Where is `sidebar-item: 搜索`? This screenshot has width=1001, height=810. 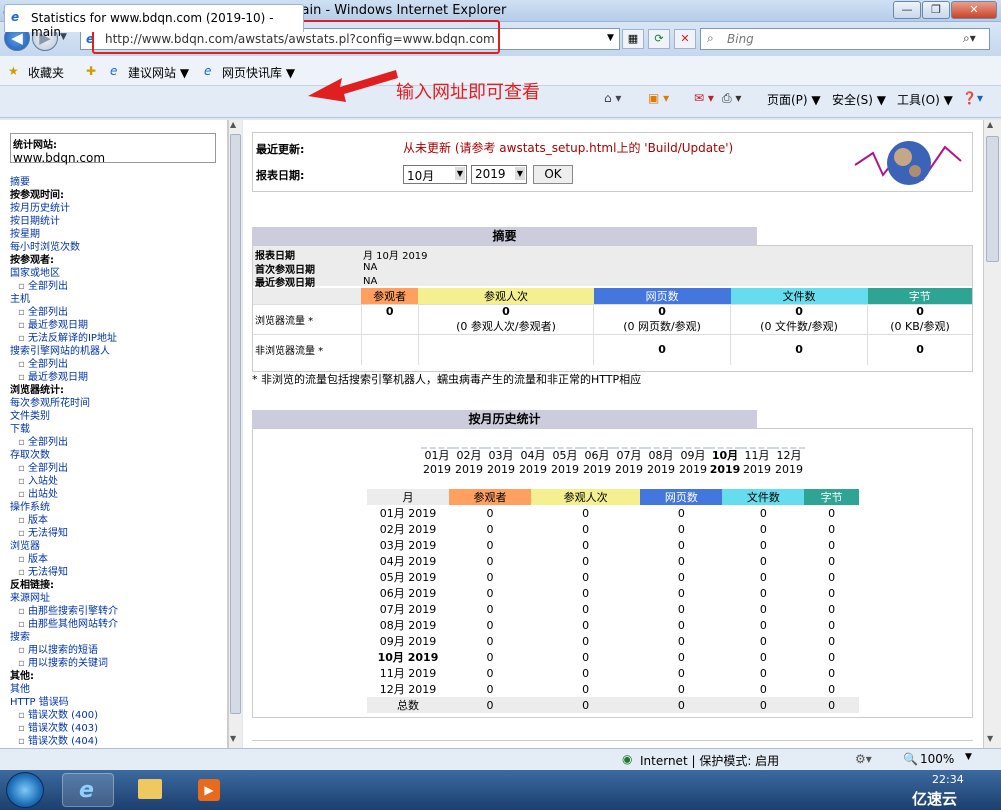
sidebar-item: 搜索 is located at coordinates (117, 637).